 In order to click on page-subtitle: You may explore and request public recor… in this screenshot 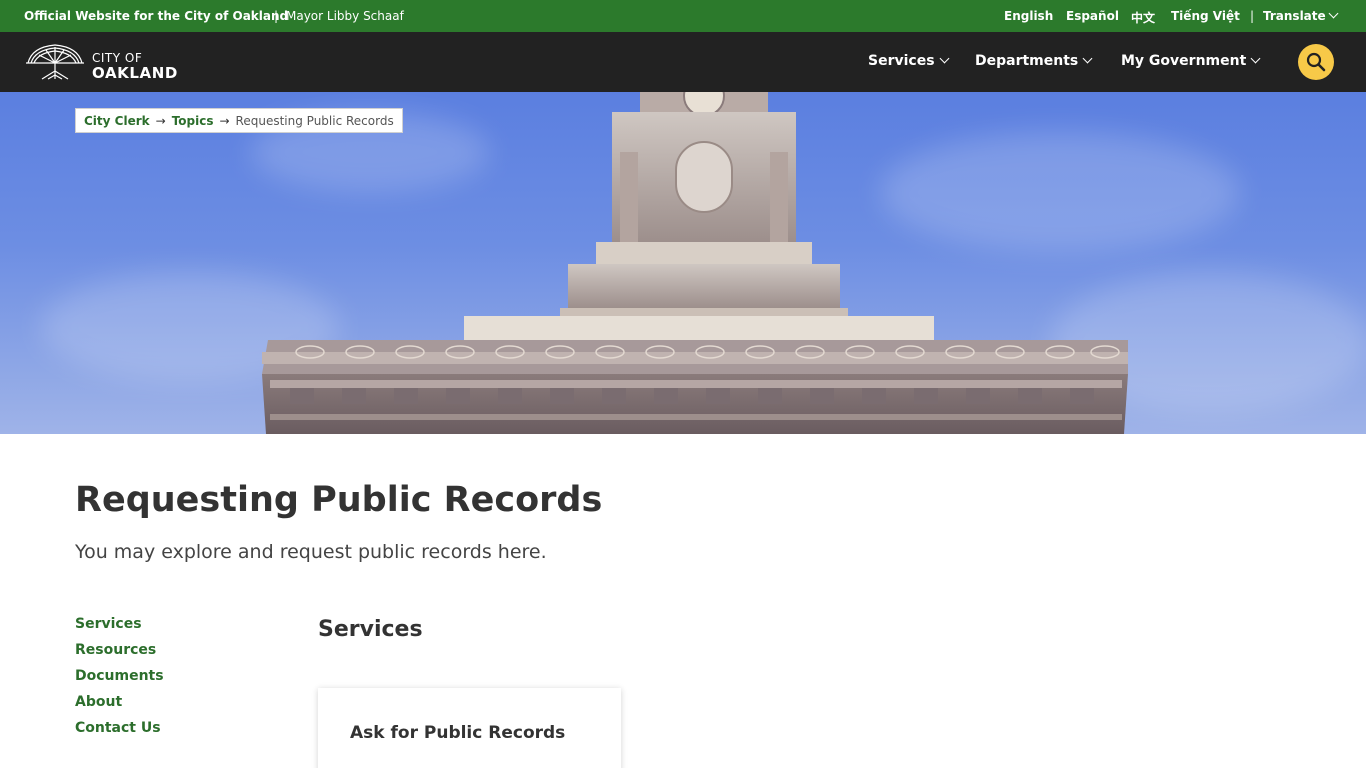, I will do `click(311, 552)`.